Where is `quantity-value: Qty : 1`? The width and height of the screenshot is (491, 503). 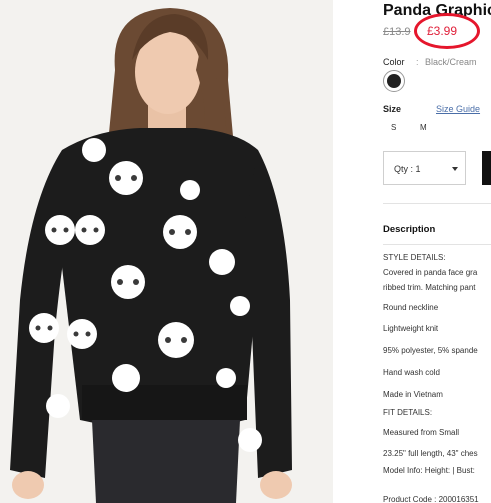
quantity-value: Qty : 1 is located at coordinates (407, 169).